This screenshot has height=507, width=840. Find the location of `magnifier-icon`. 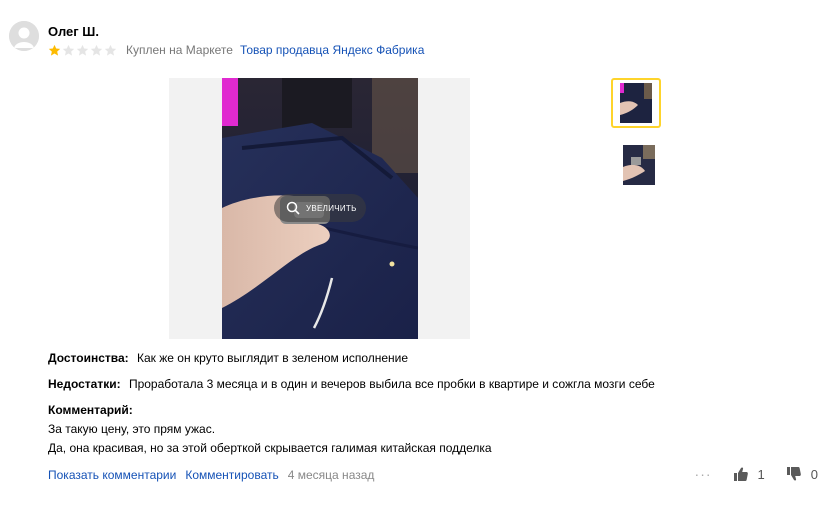

magnifier-icon is located at coordinates (293, 208).